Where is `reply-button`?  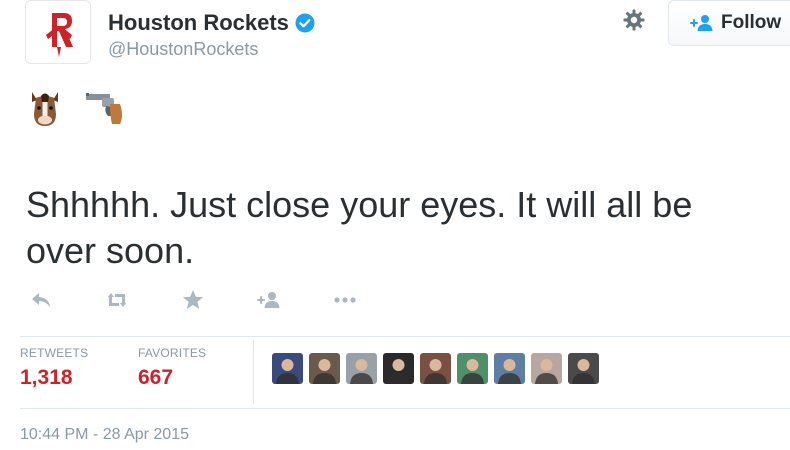 reply-button is located at coordinates (41, 300).